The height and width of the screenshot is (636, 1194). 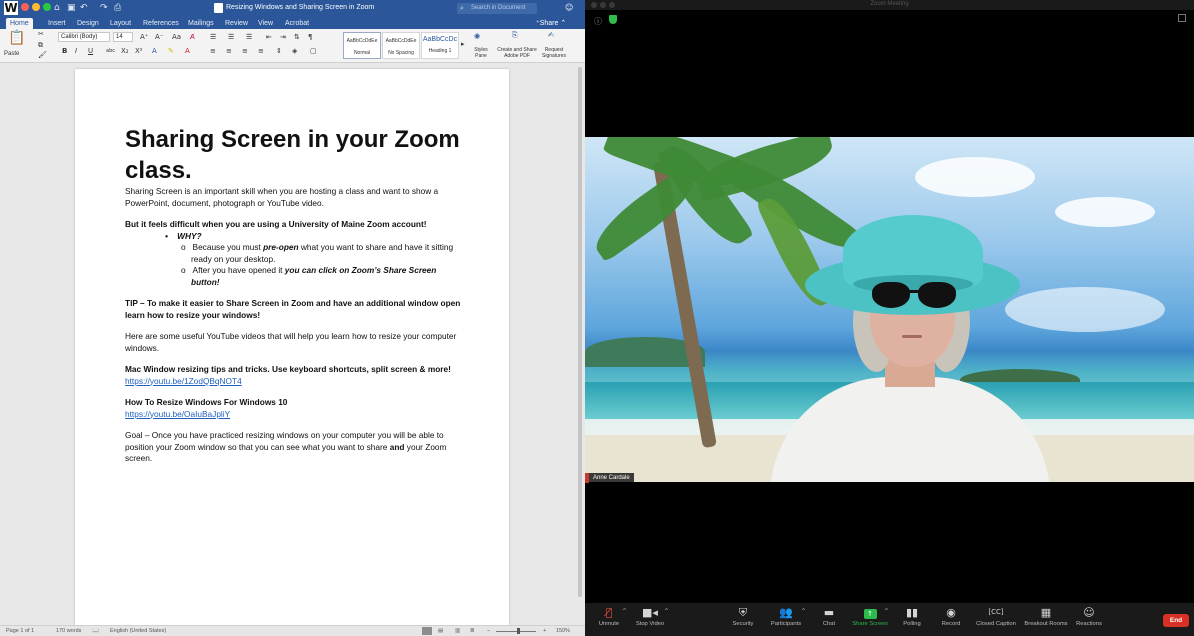 What do you see at coordinates (25, 7) in the screenshot?
I see `close-window-icon` at bounding box center [25, 7].